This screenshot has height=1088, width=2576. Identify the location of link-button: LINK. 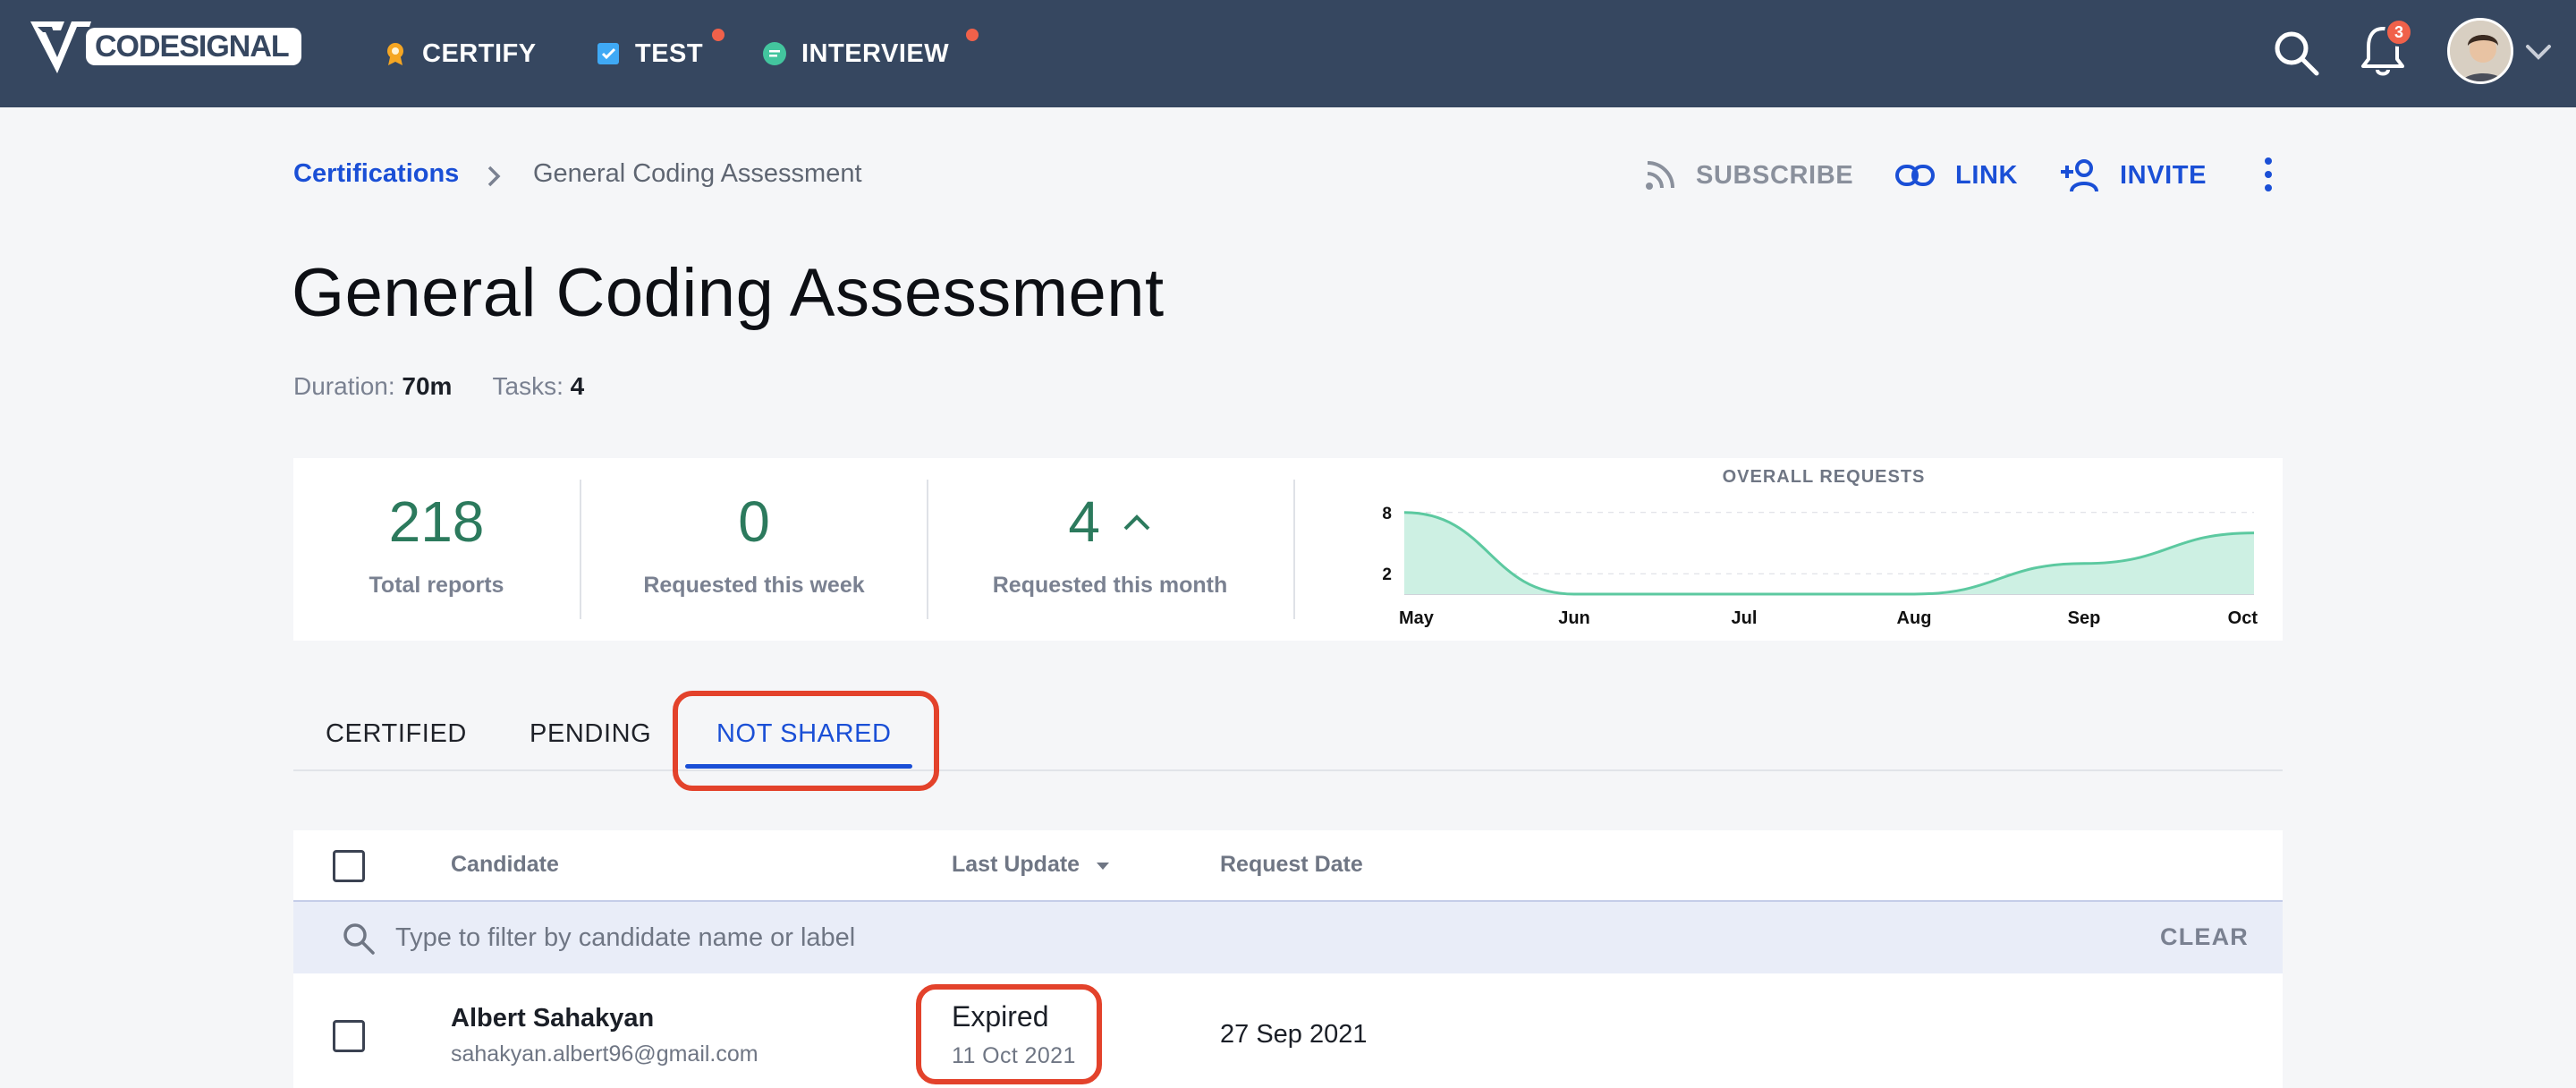
(1956, 175).